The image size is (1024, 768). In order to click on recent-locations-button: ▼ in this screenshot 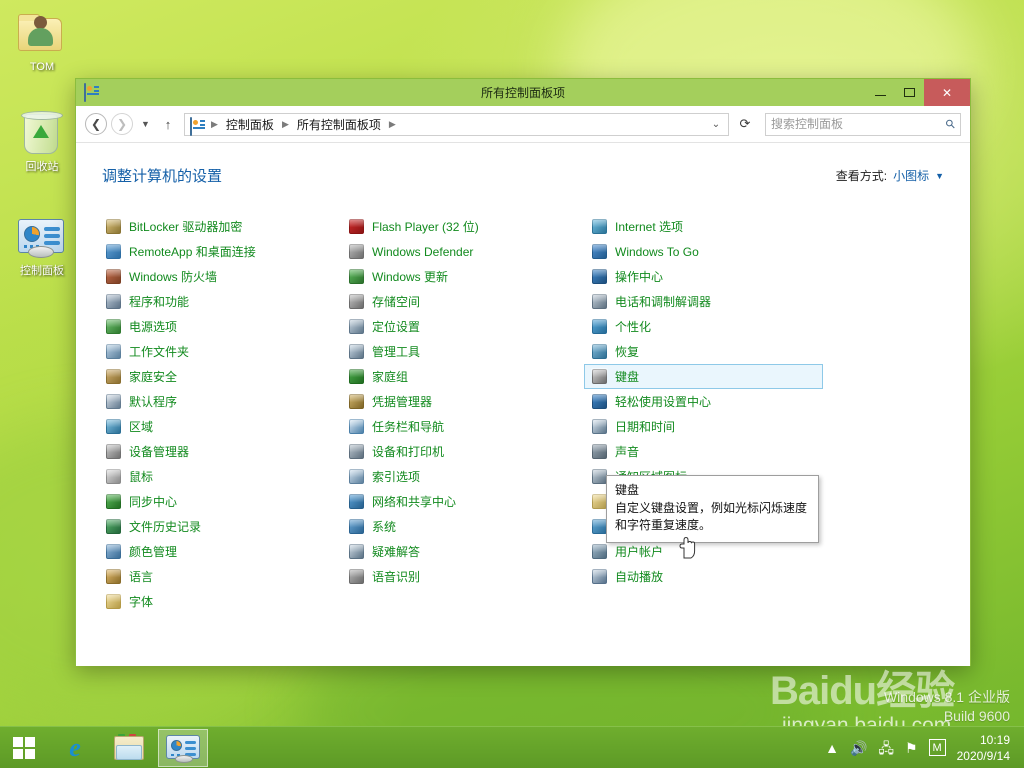, I will do `click(145, 124)`.